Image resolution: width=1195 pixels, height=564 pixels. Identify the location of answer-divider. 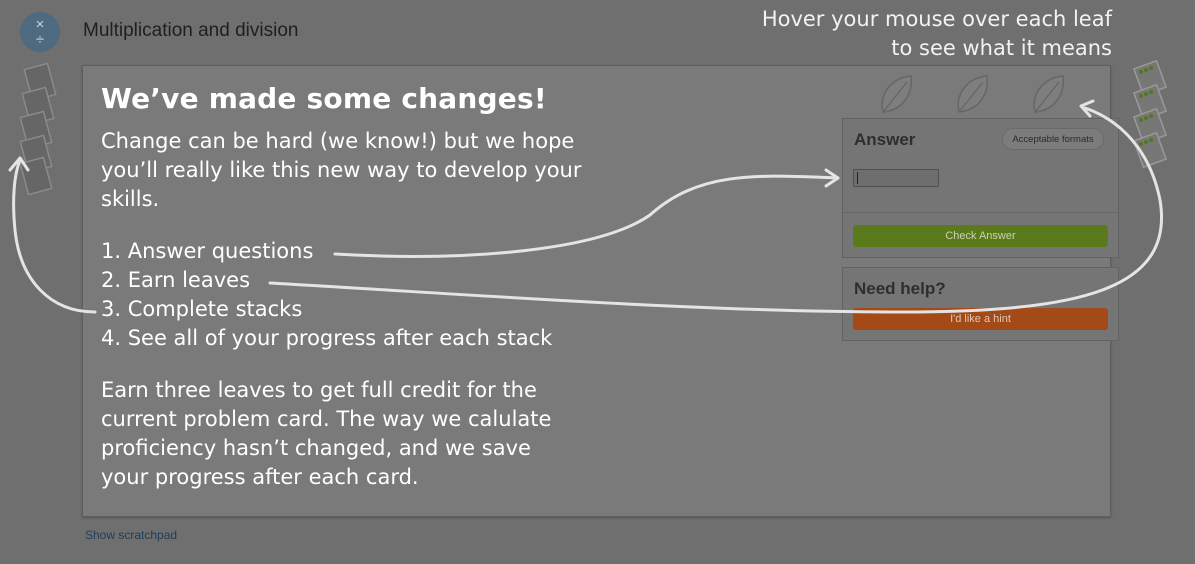
(980, 212).